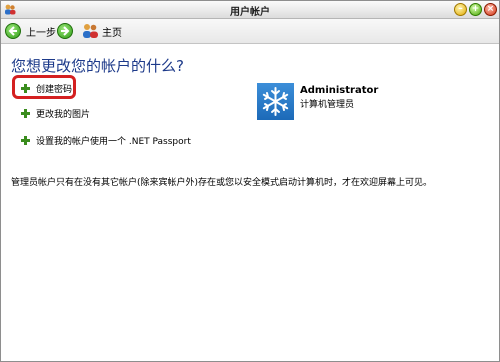 This screenshot has height=362, width=500. Describe the element at coordinates (113, 142) in the screenshot. I see `task-label: 设置我的帐户使用一个 .NET Passport` at that location.